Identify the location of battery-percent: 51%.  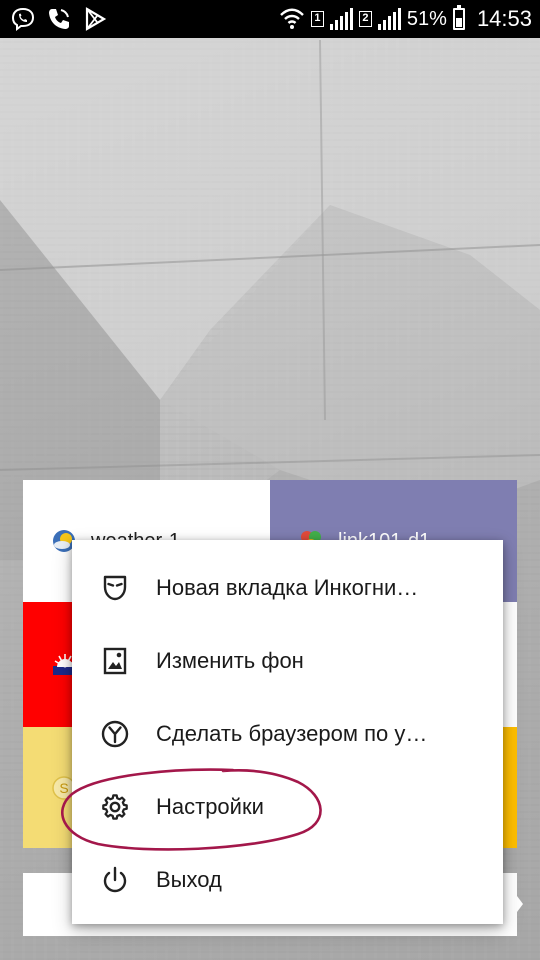
(426, 18).